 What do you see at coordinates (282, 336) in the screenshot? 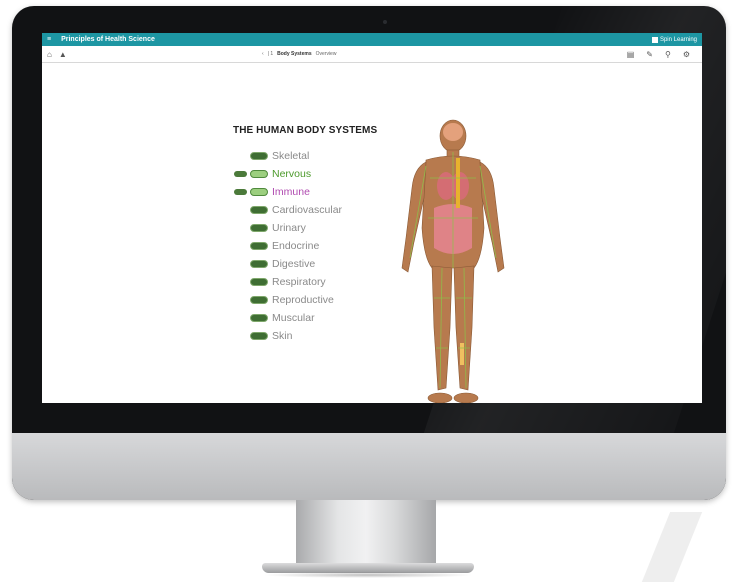
I see `system-label: Skin` at bounding box center [282, 336].